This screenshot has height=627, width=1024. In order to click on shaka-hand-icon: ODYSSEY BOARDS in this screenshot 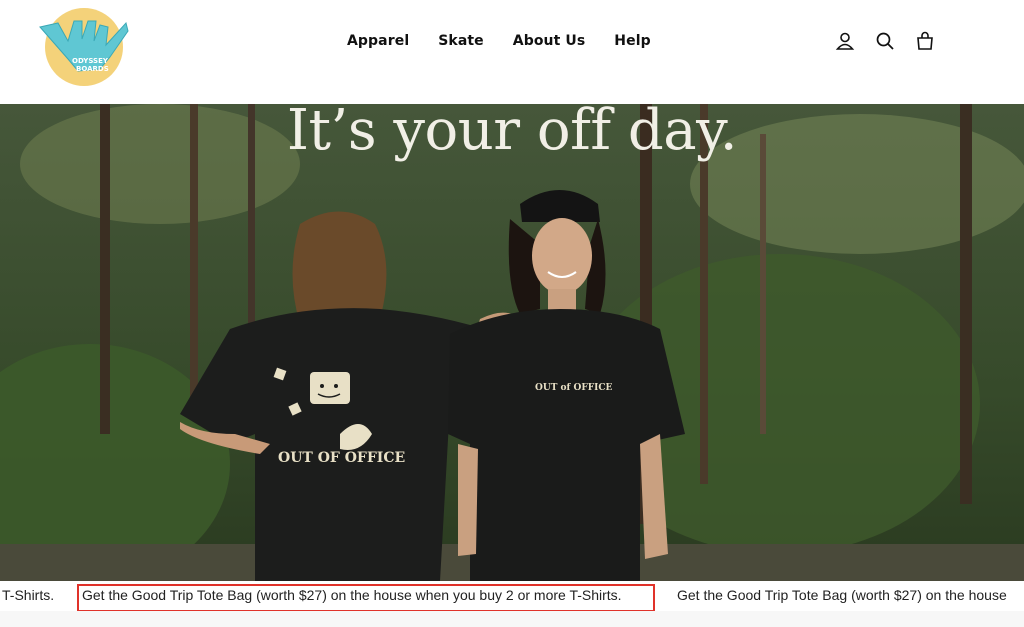, I will do `click(84, 47)`.